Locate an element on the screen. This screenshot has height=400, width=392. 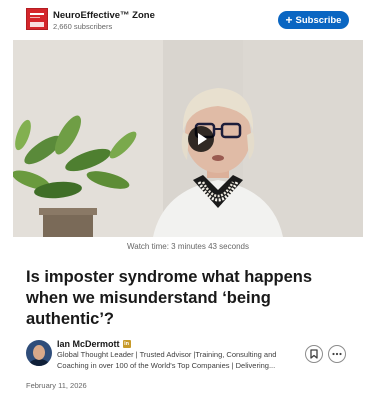
newsletter-name: NeuroEffective™ Zone is located at coordinates (104, 15).